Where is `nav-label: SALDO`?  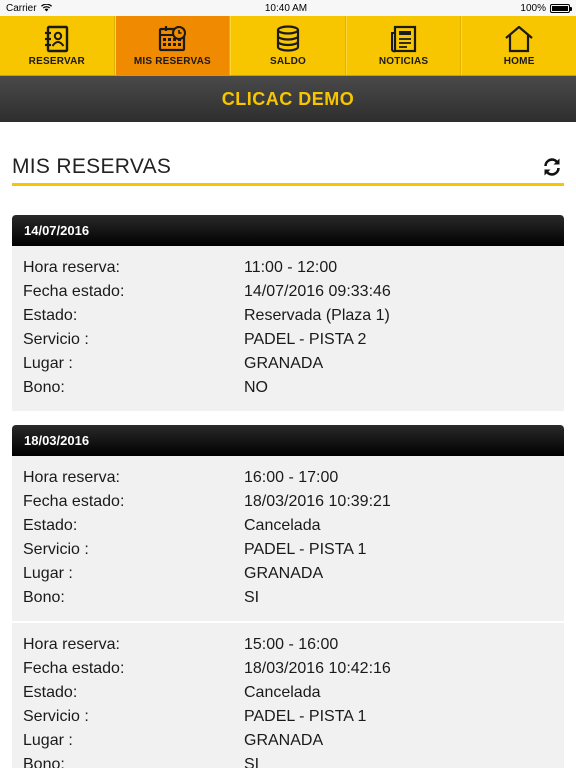
nav-label: SALDO is located at coordinates (287, 61).